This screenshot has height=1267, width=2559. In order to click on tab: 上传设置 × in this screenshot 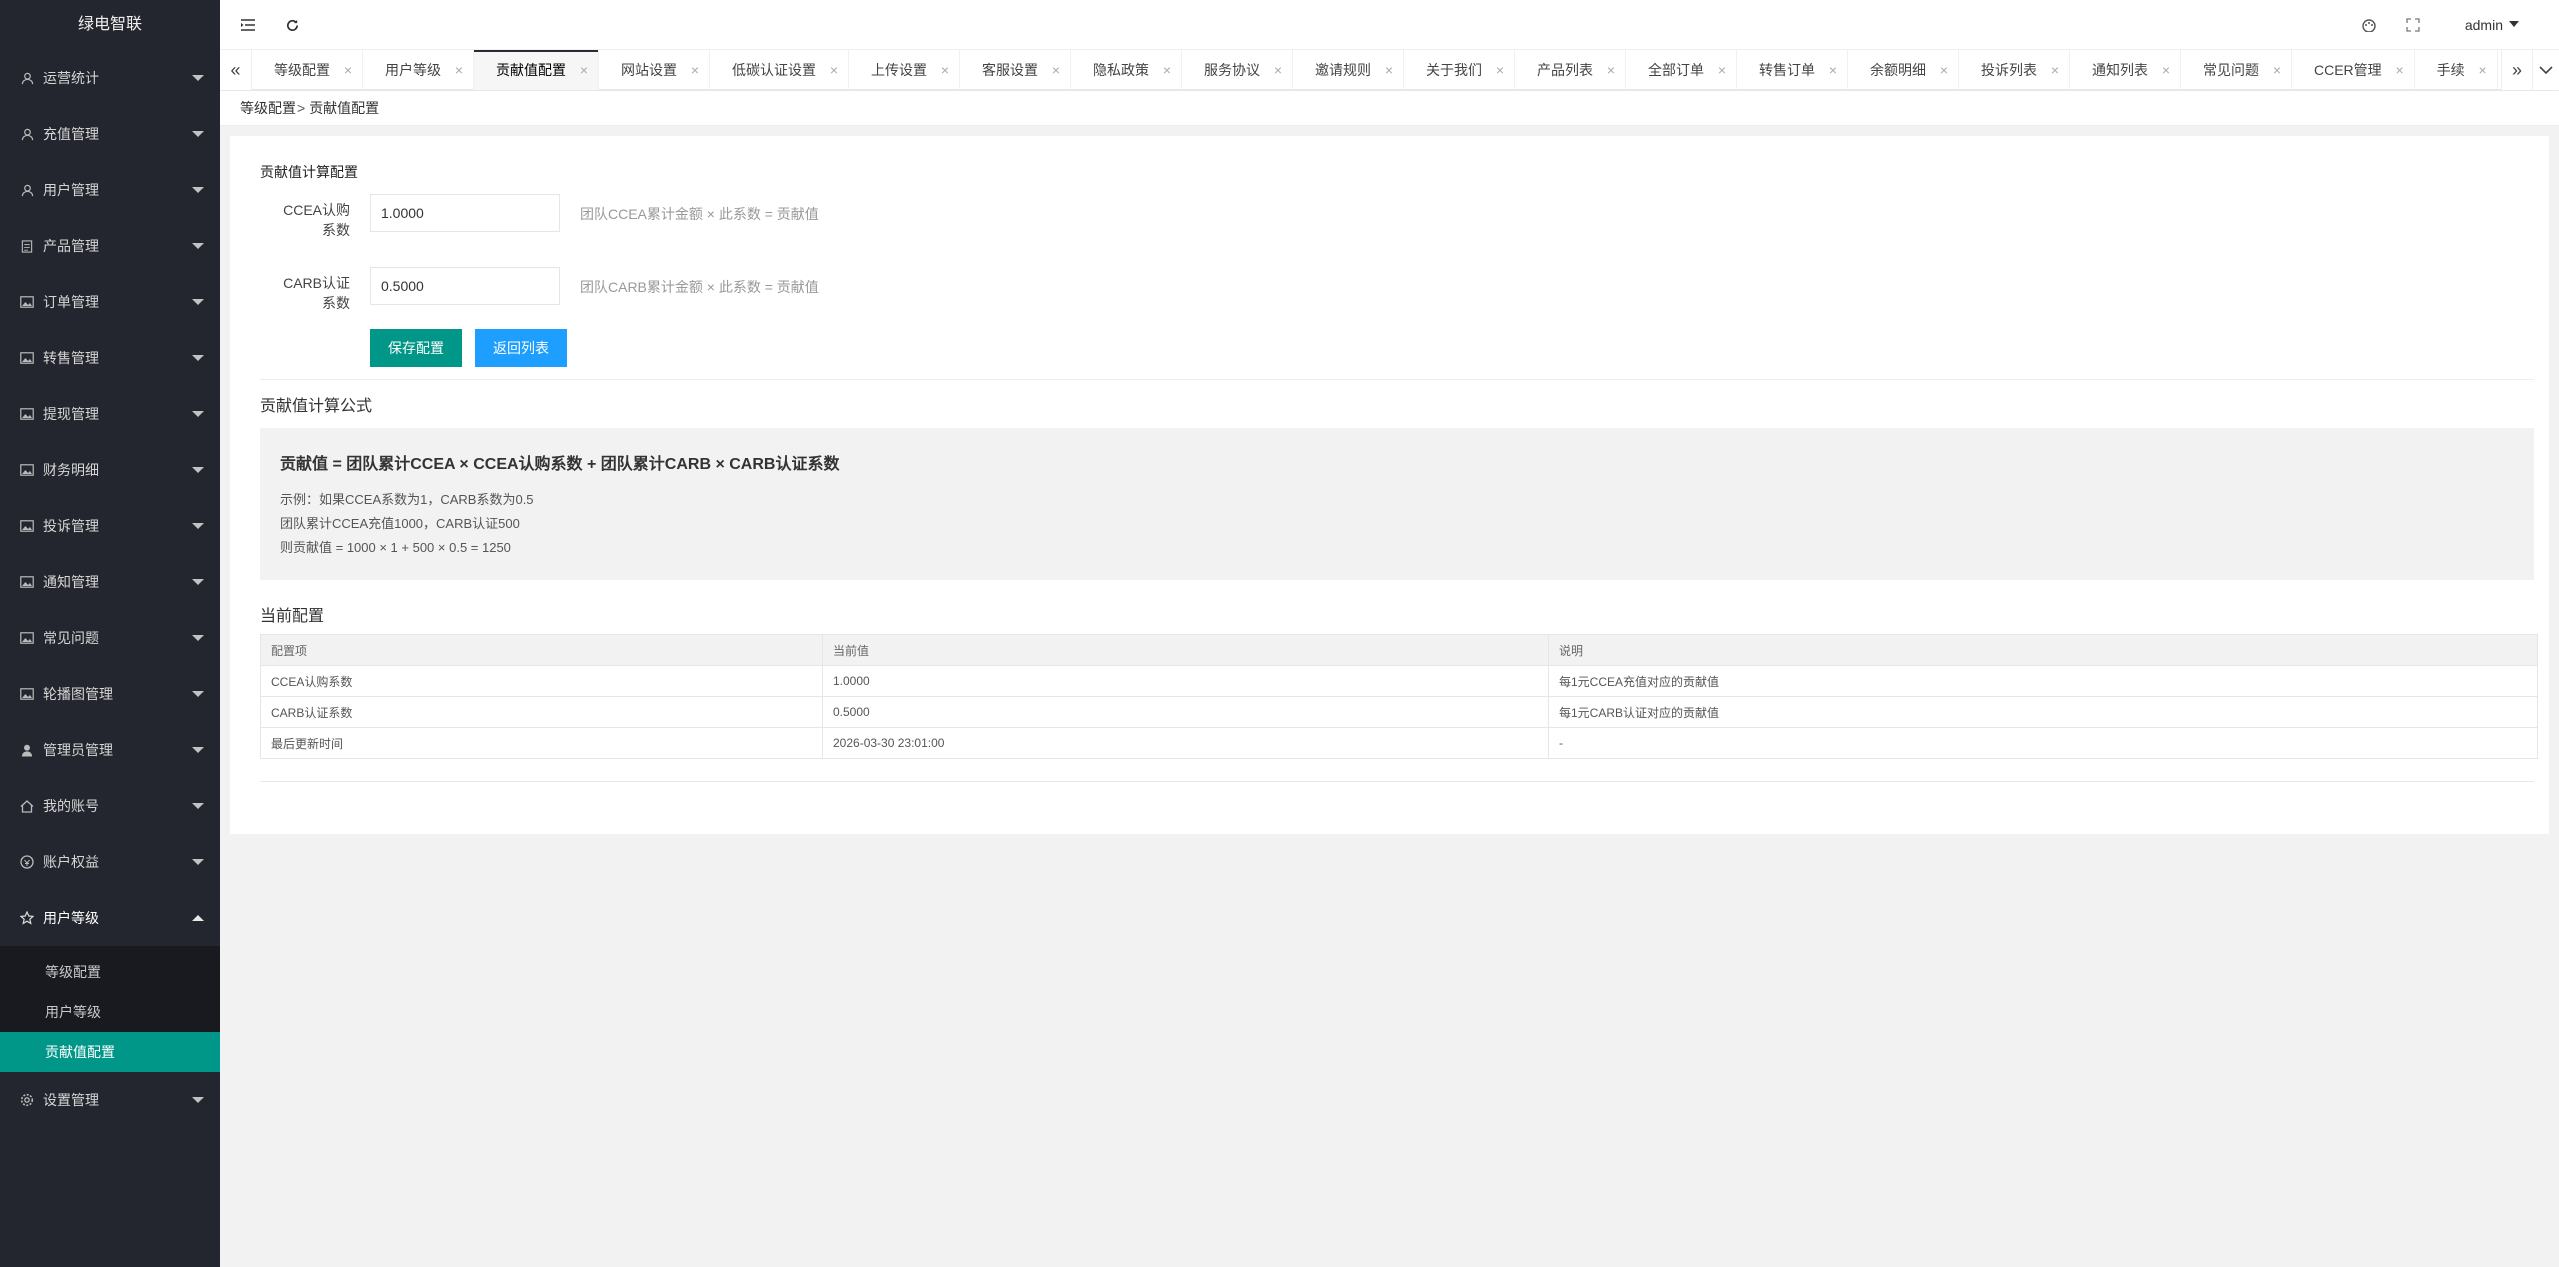, I will do `click(904, 70)`.